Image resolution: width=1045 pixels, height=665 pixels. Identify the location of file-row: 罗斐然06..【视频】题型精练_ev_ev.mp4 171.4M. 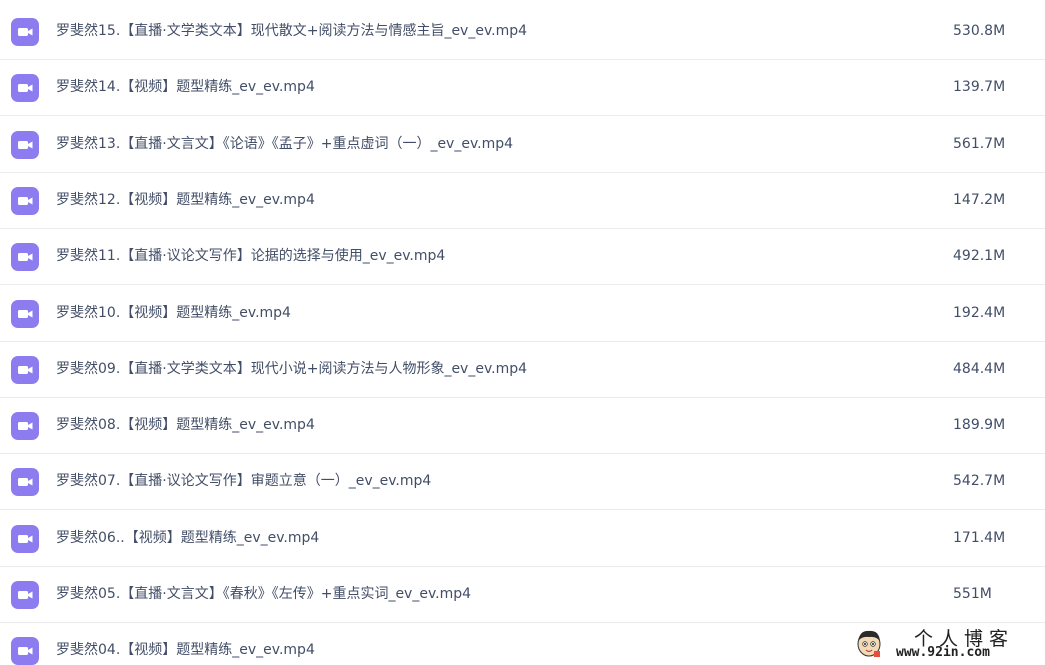
(522, 539).